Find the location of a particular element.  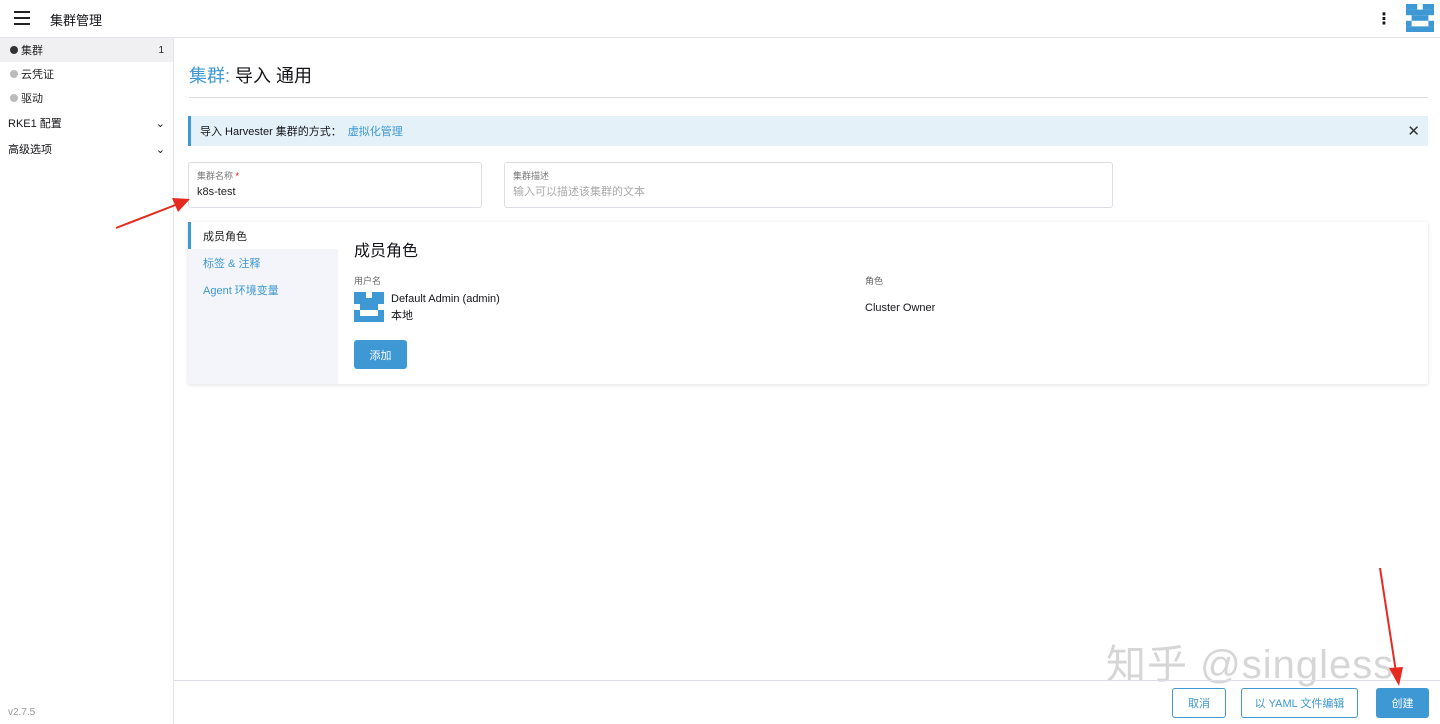

sidebar-group-label: 高级选项 is located at coordinates (30, 150).